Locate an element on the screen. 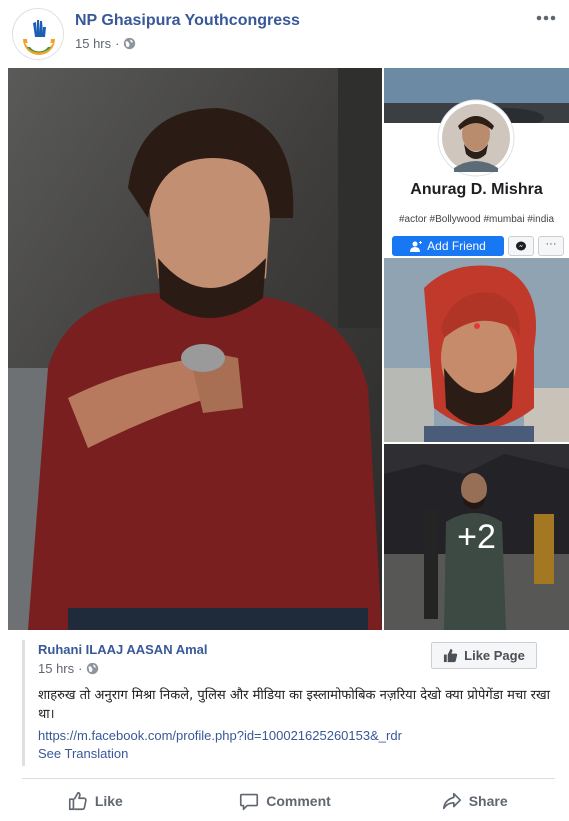 The width and height of the screenshot is (569, 821). profile-tags: #actor #Bollywood #mumbai #india is located at coordinates (476, 219).